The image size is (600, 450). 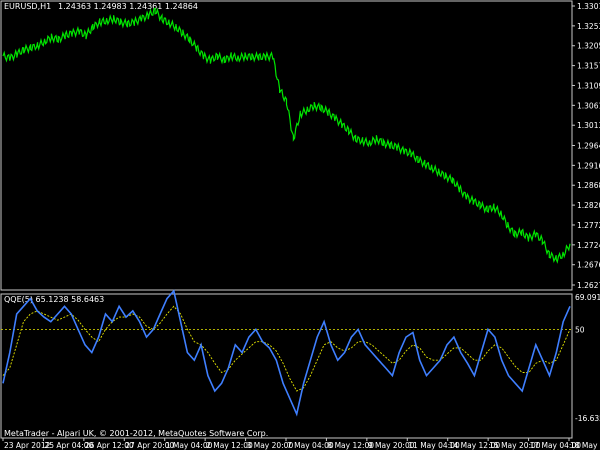 I want to click on price-tick-label: 1.26270, so click(x=588, y=285).